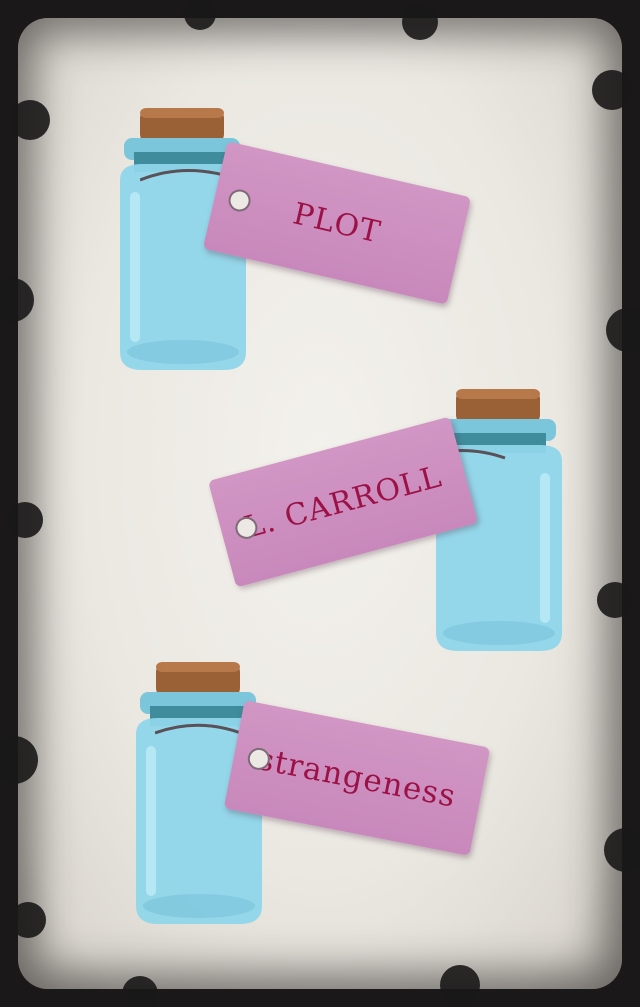 The height and width of the screenshot is (1007, 640). What do you see at coordinates (343, 502) in the screenshot?
I see `tag-l-carroll-label: L. CARROLL` at bounding box center [343, 502].